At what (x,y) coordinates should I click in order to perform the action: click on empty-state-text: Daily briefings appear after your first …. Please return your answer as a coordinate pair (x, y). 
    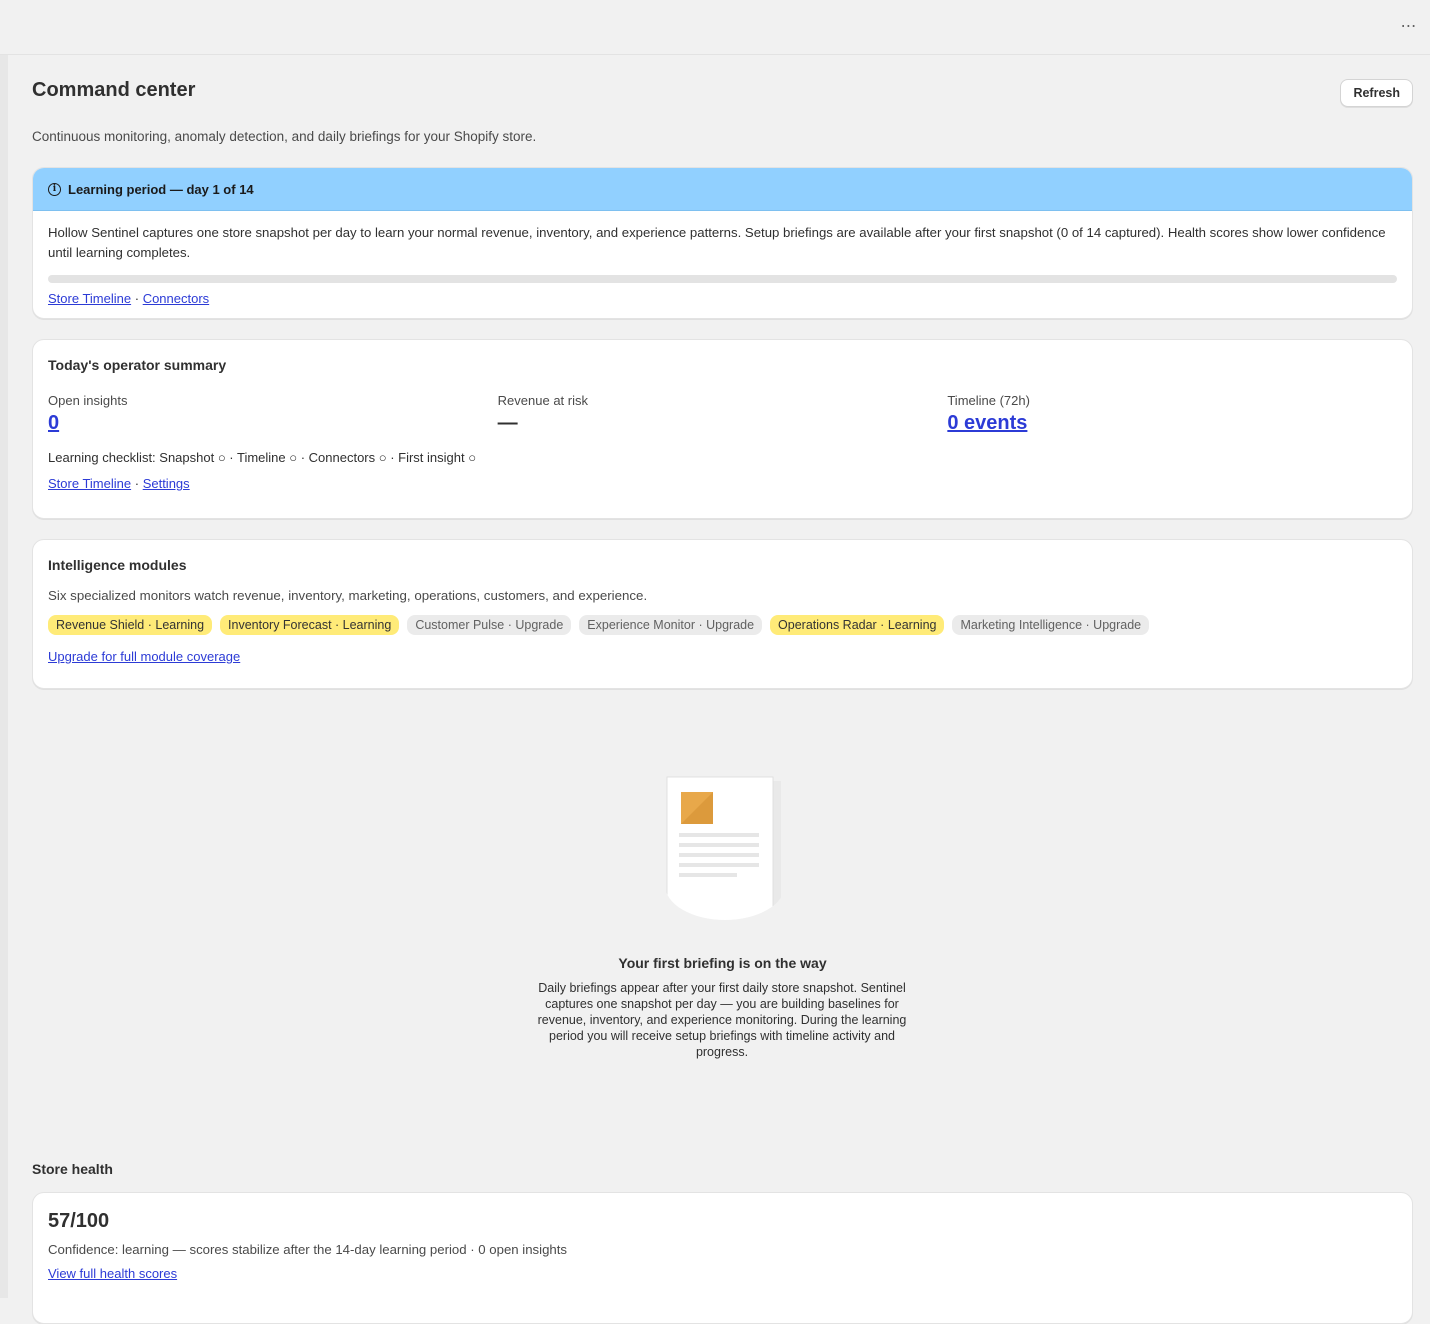
    Looking at the image, I should click on (722, 1020).